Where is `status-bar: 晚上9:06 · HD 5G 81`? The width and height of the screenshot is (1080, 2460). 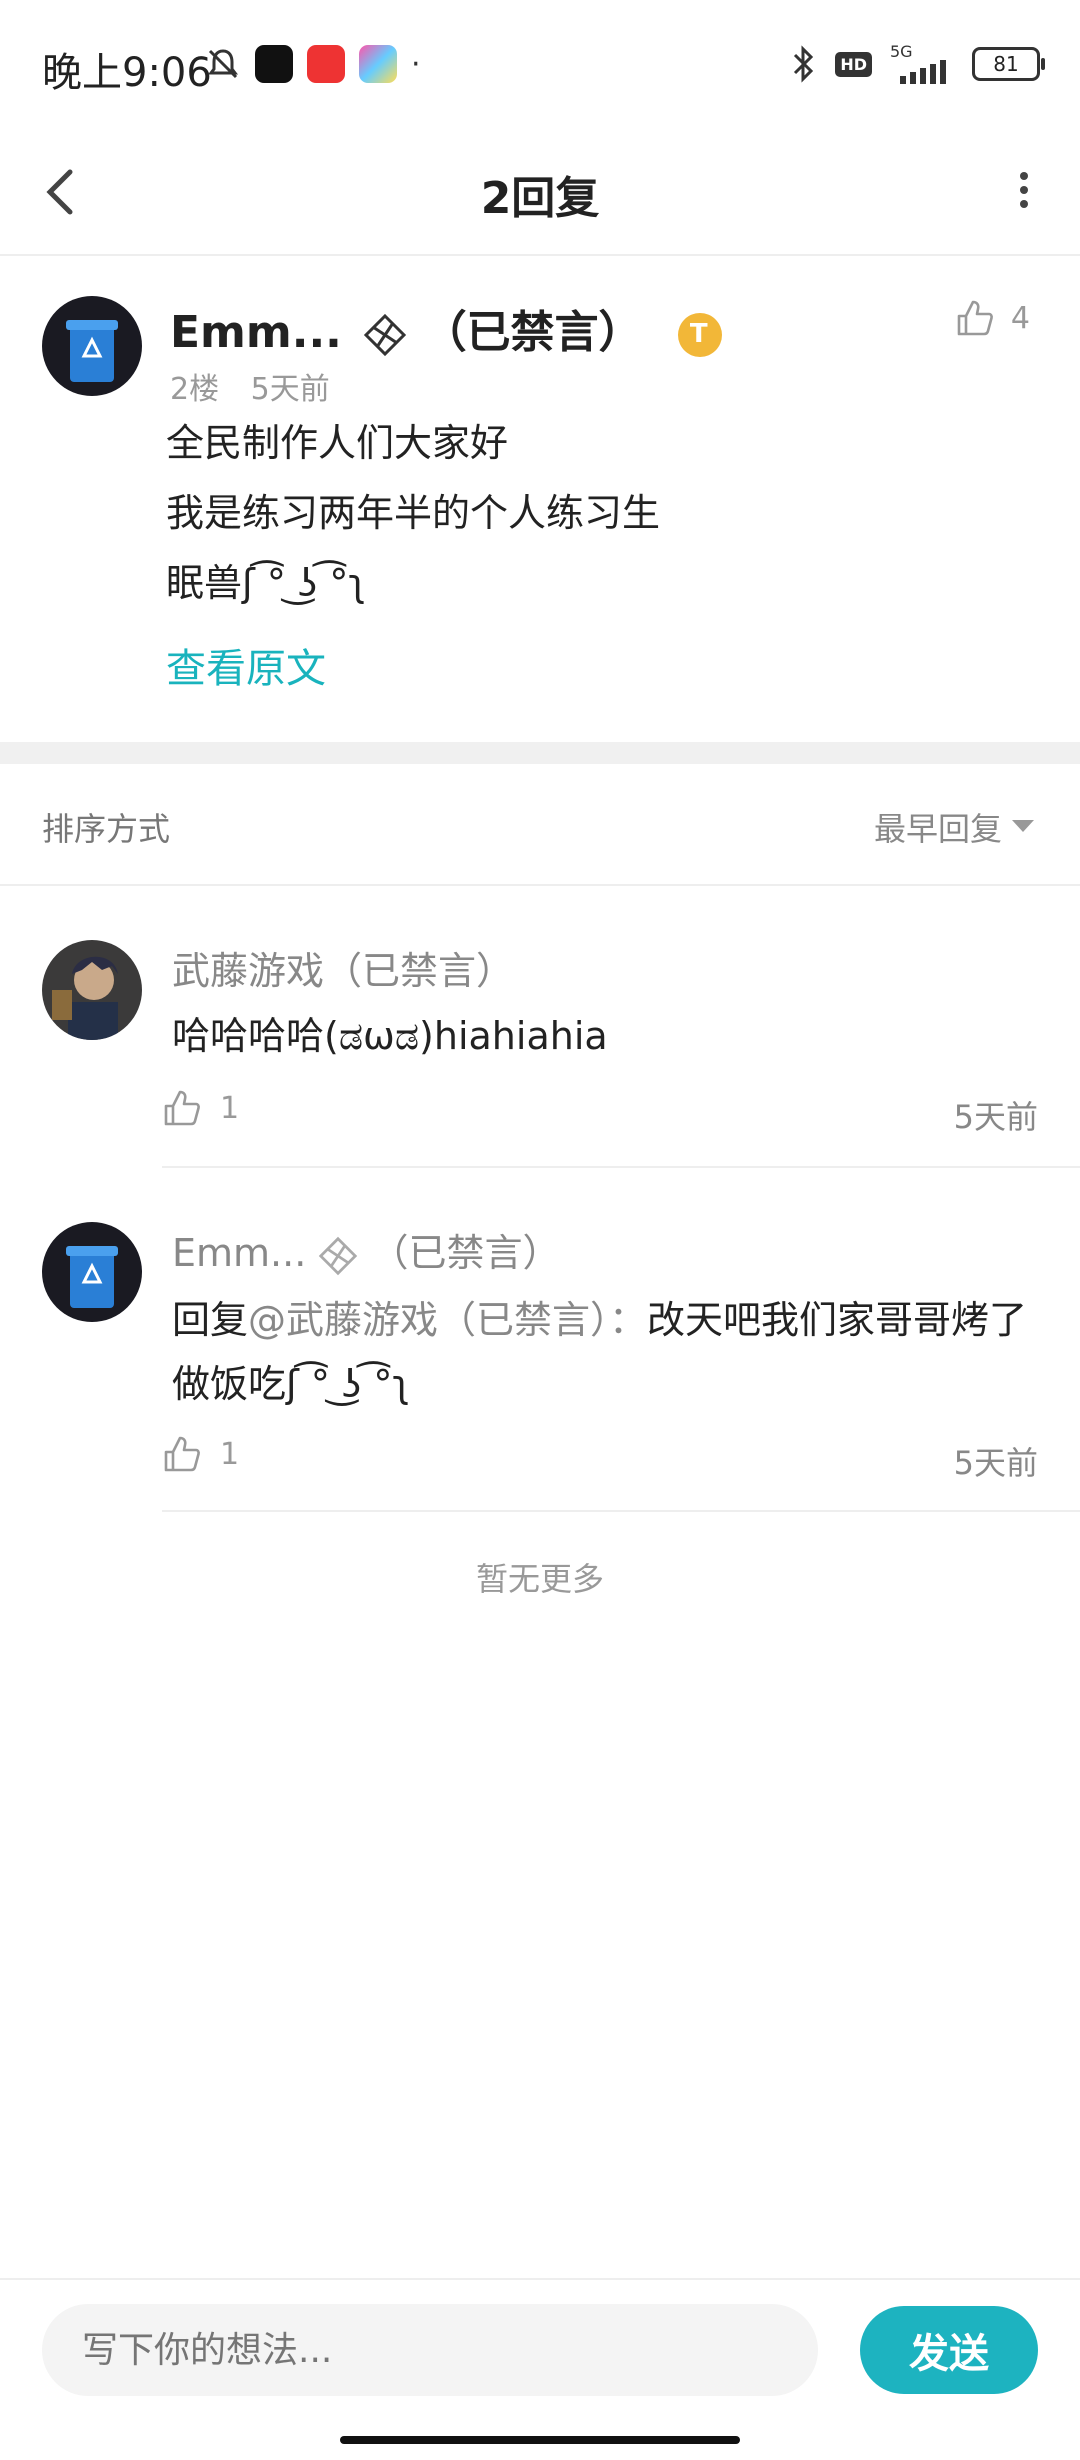
status-bar: 晚上9:06 · HD 5G 81 is located at coordinates (540, 65).